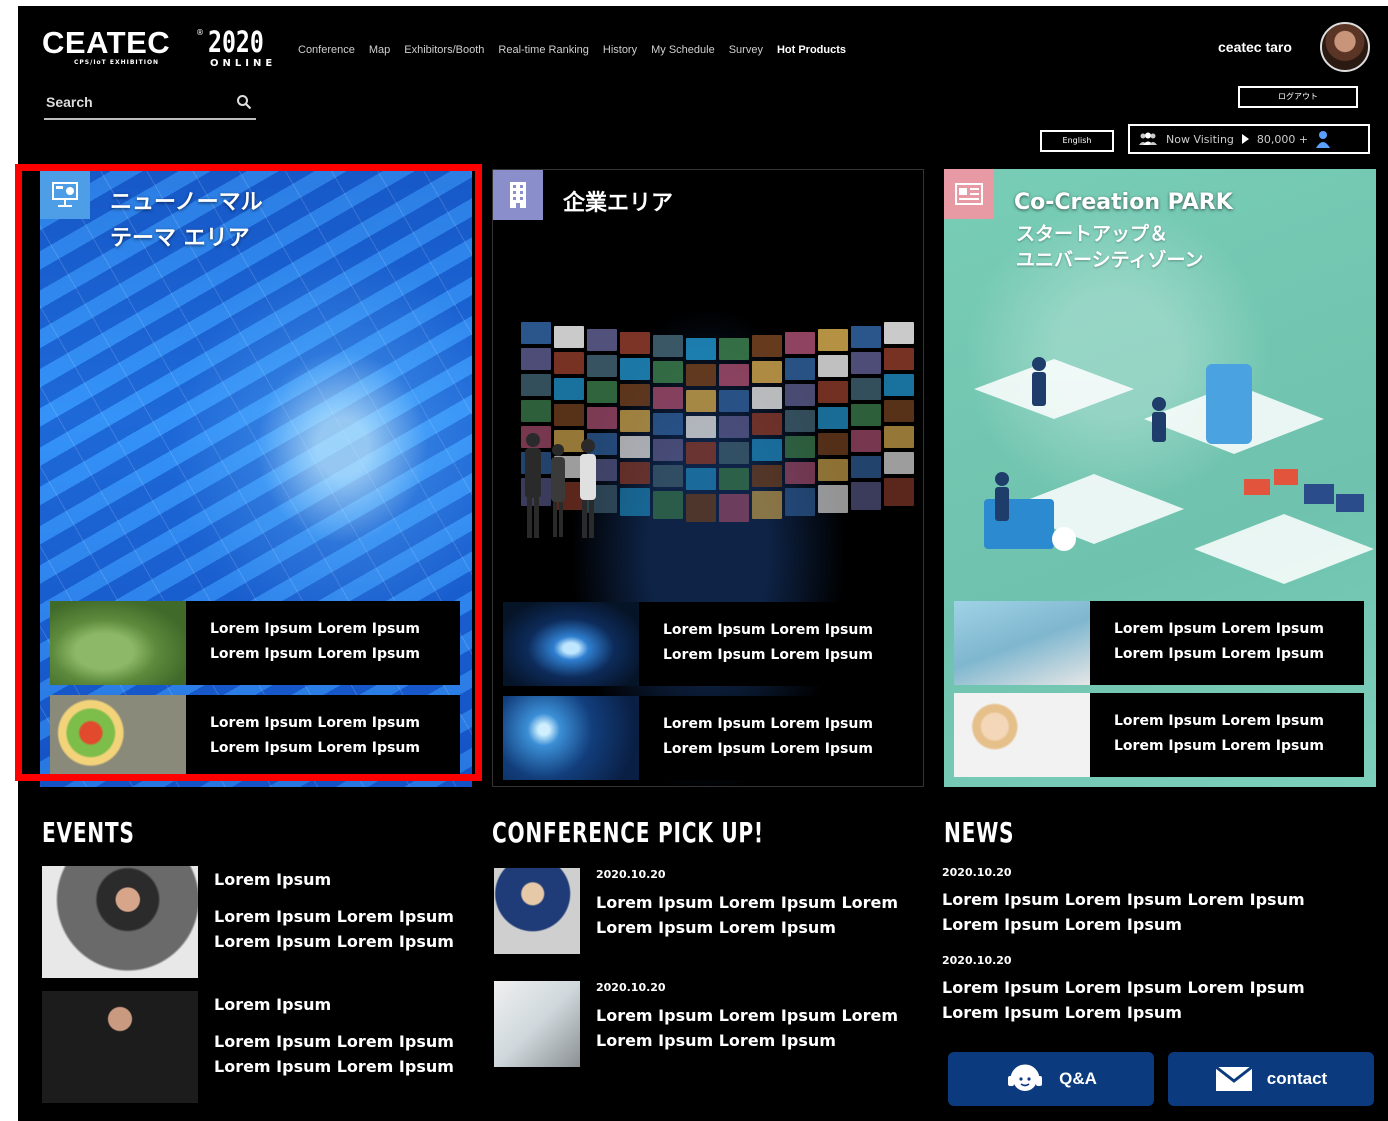 This screenshot has height=1121, width=1388. I want to click on event-title: Lorem Ipsum, so click(273, 1004).